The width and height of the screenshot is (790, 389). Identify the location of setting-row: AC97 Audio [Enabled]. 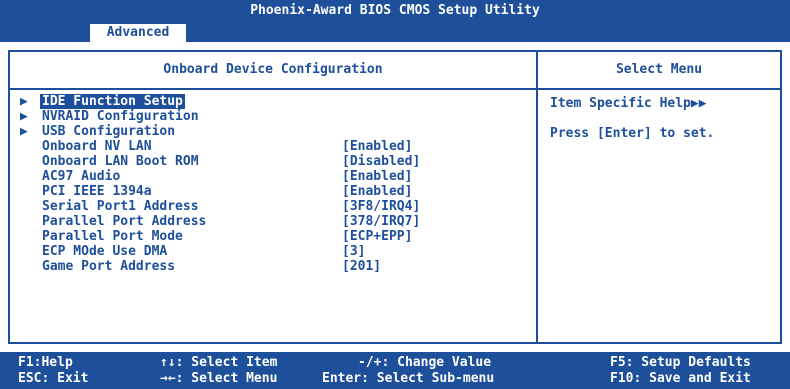
(275, 176).